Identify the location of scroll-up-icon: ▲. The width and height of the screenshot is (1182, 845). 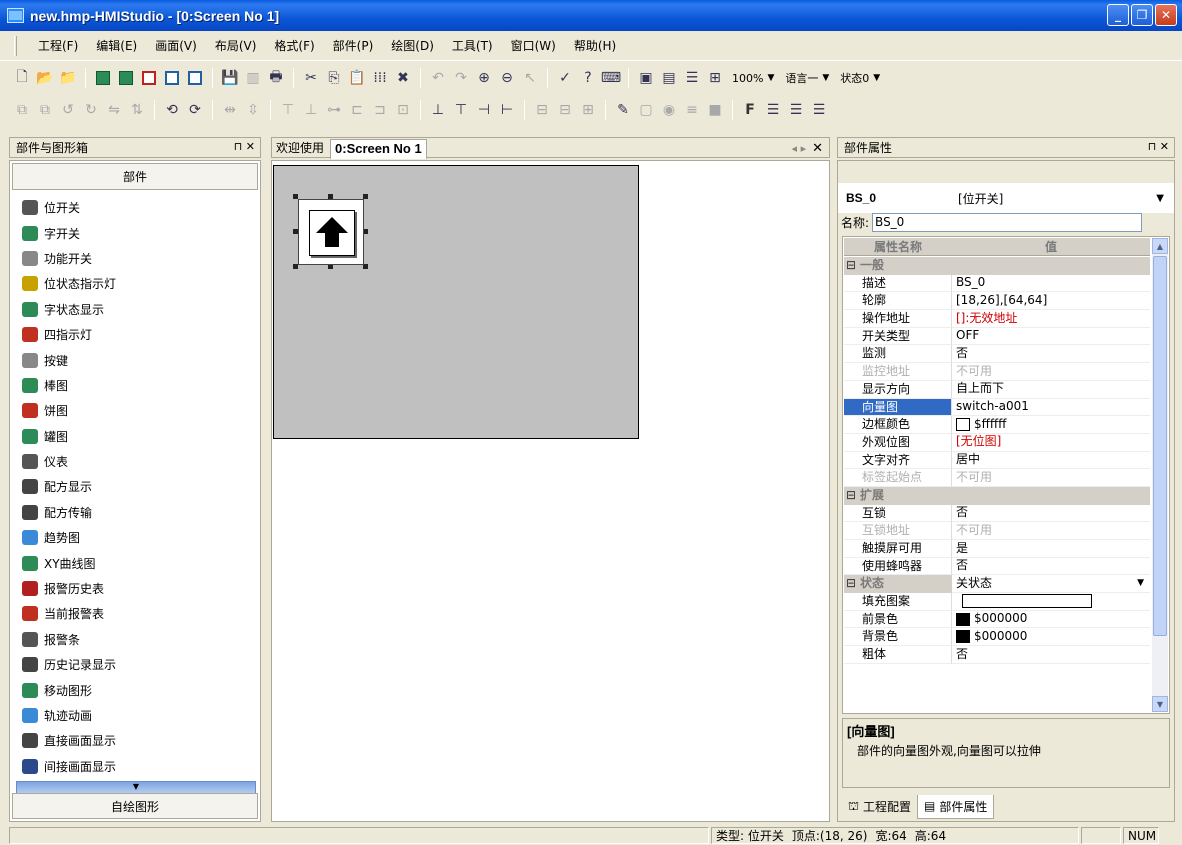
(1160, 246).